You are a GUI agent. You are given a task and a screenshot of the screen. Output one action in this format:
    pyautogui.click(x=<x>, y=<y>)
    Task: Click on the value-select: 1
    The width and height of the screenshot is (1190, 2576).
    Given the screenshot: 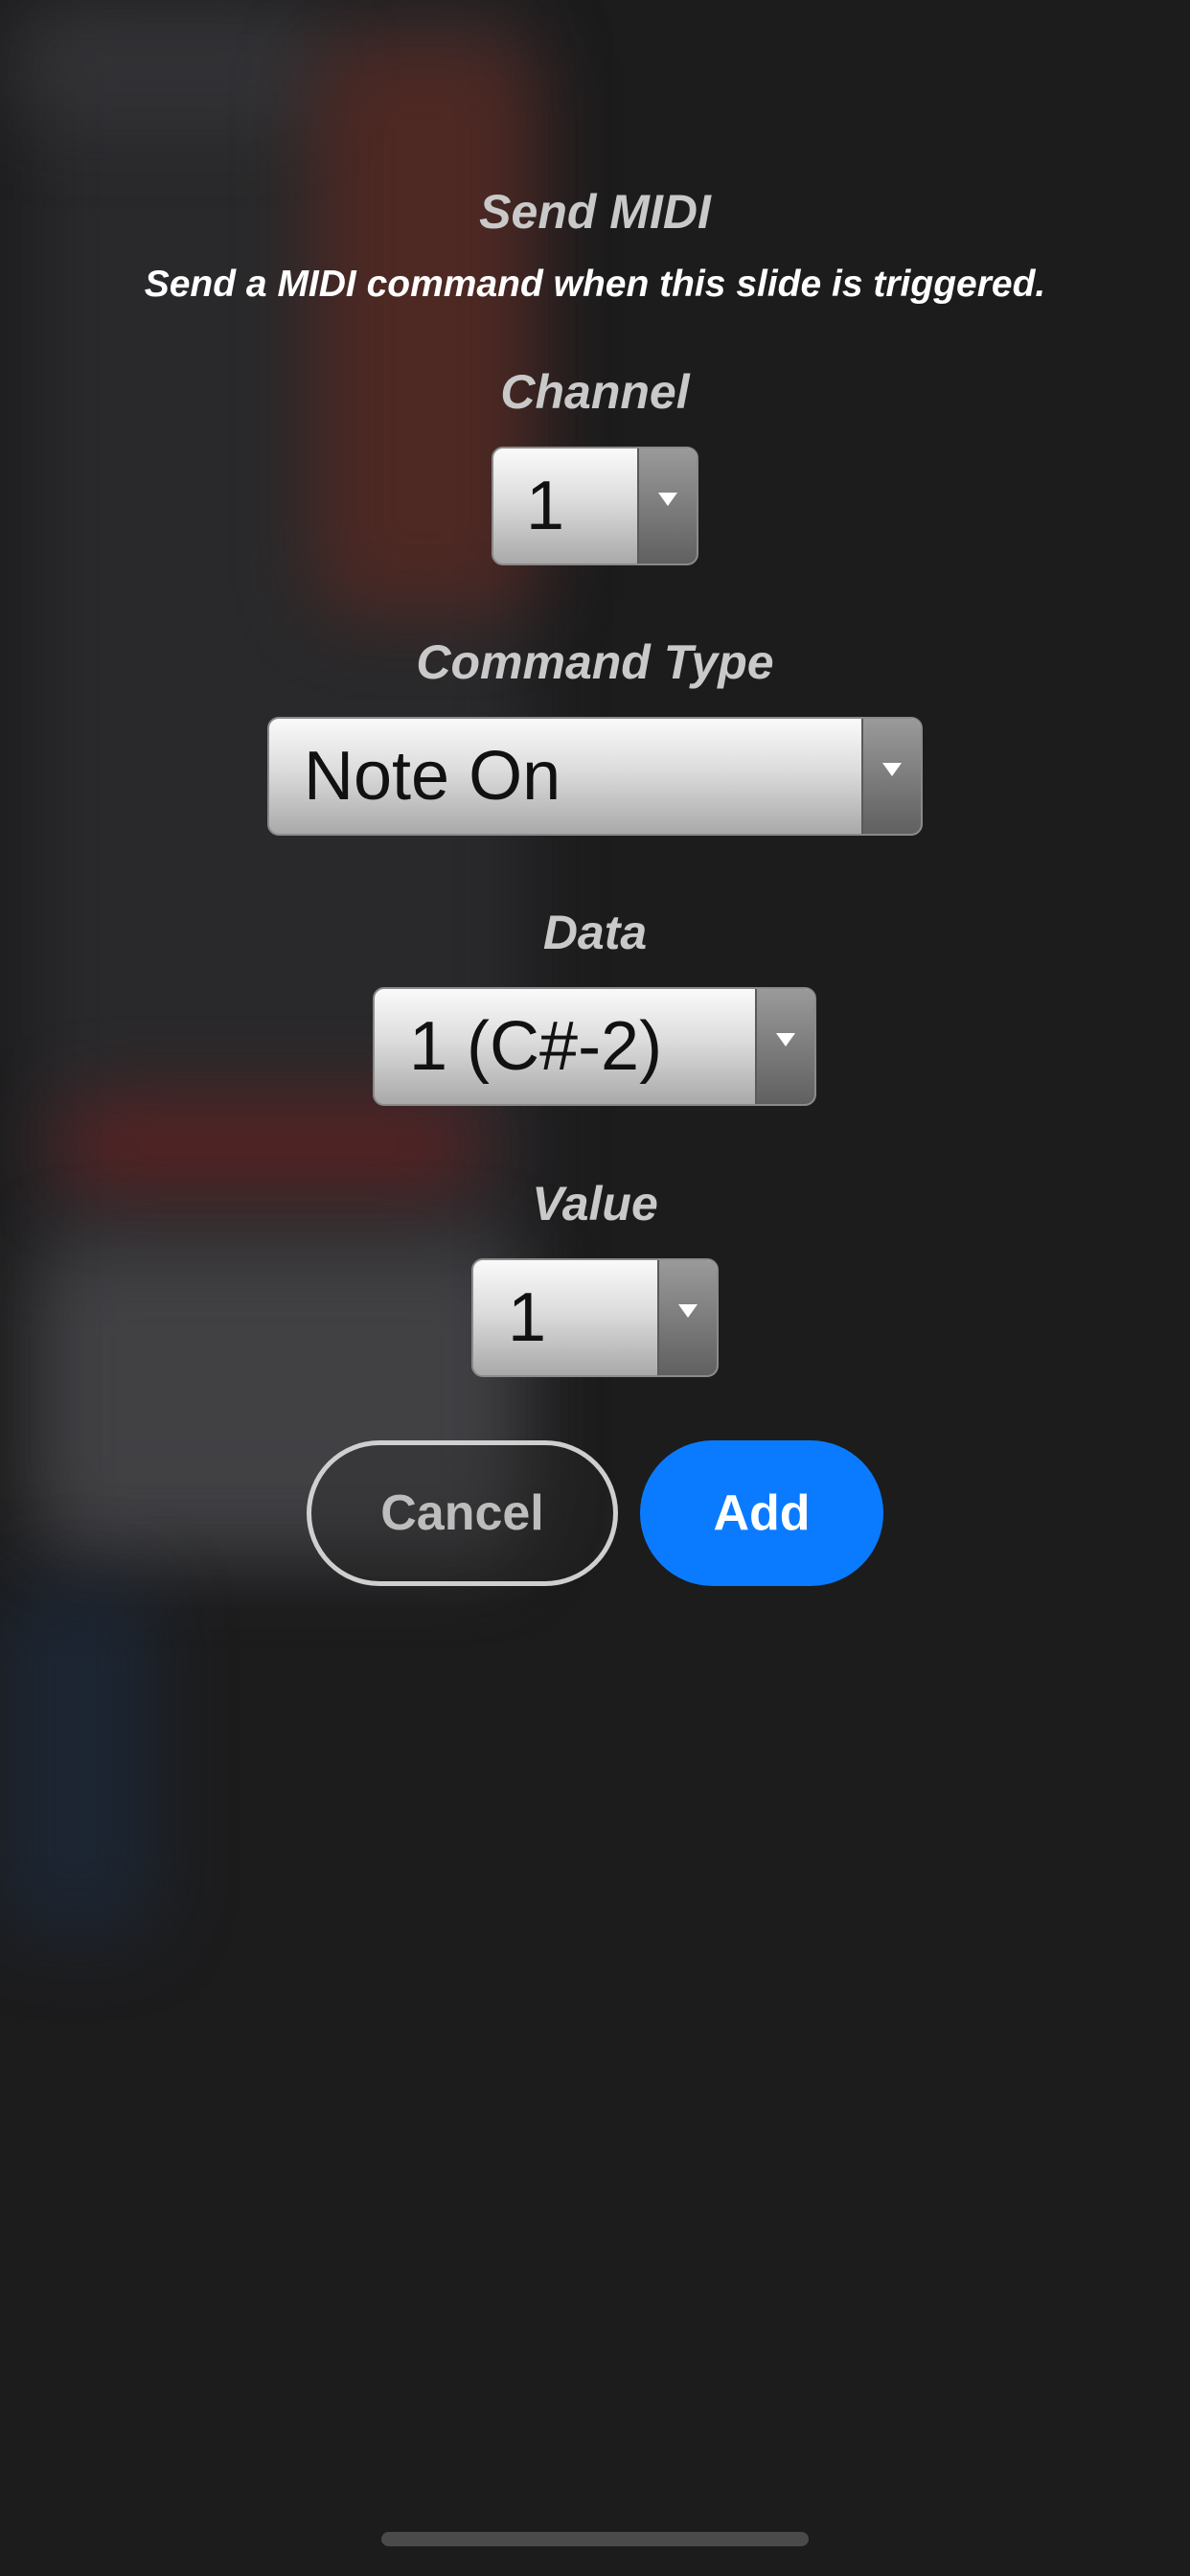 What is the action you would take?
    pyautogui.click(x=595, y=1318)
    